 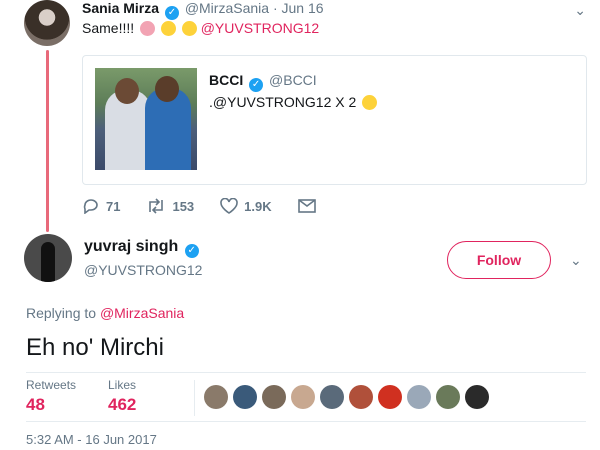 I want to click on retweets-label: Retweets, so click(x=51, y=385).